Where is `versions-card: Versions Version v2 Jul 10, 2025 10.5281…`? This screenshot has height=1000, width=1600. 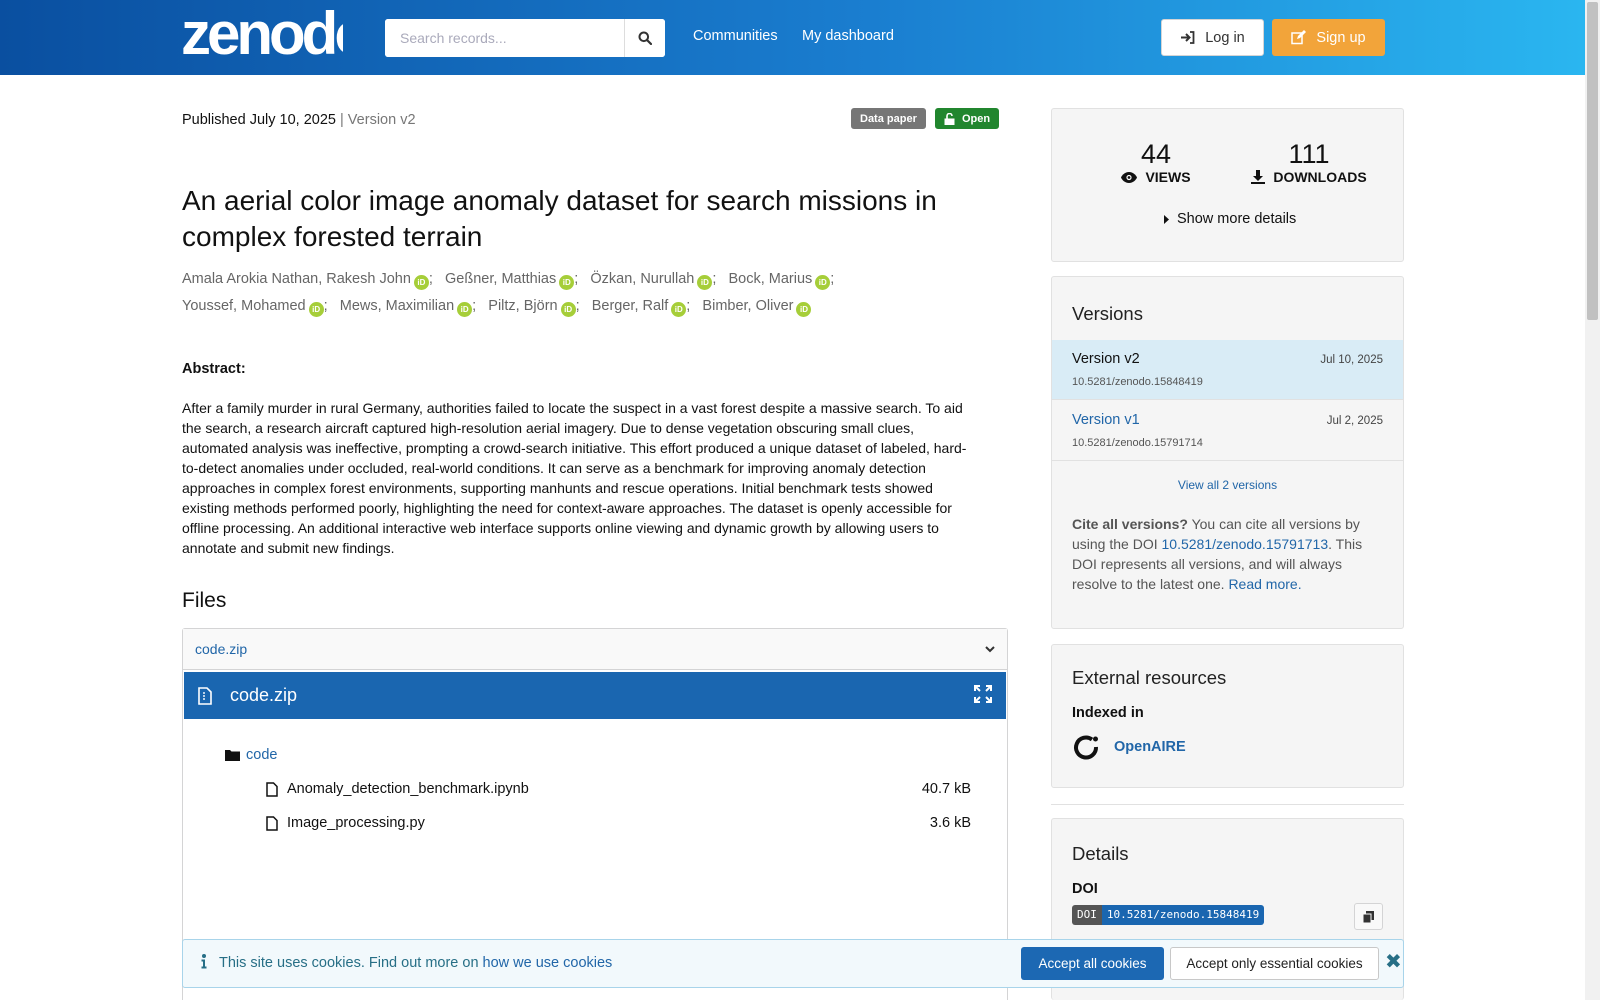 versions-card: Versions Version v2 Jul 10, 2025 10.5281… is located at coordinates (1227, 452).